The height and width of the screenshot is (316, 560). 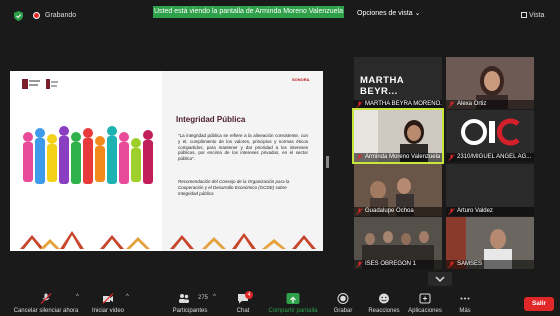 What do you see at coordinates (384, 298) in the screenshot?
I see `reactions-smiley-icon` at bounding box center [384, 298].